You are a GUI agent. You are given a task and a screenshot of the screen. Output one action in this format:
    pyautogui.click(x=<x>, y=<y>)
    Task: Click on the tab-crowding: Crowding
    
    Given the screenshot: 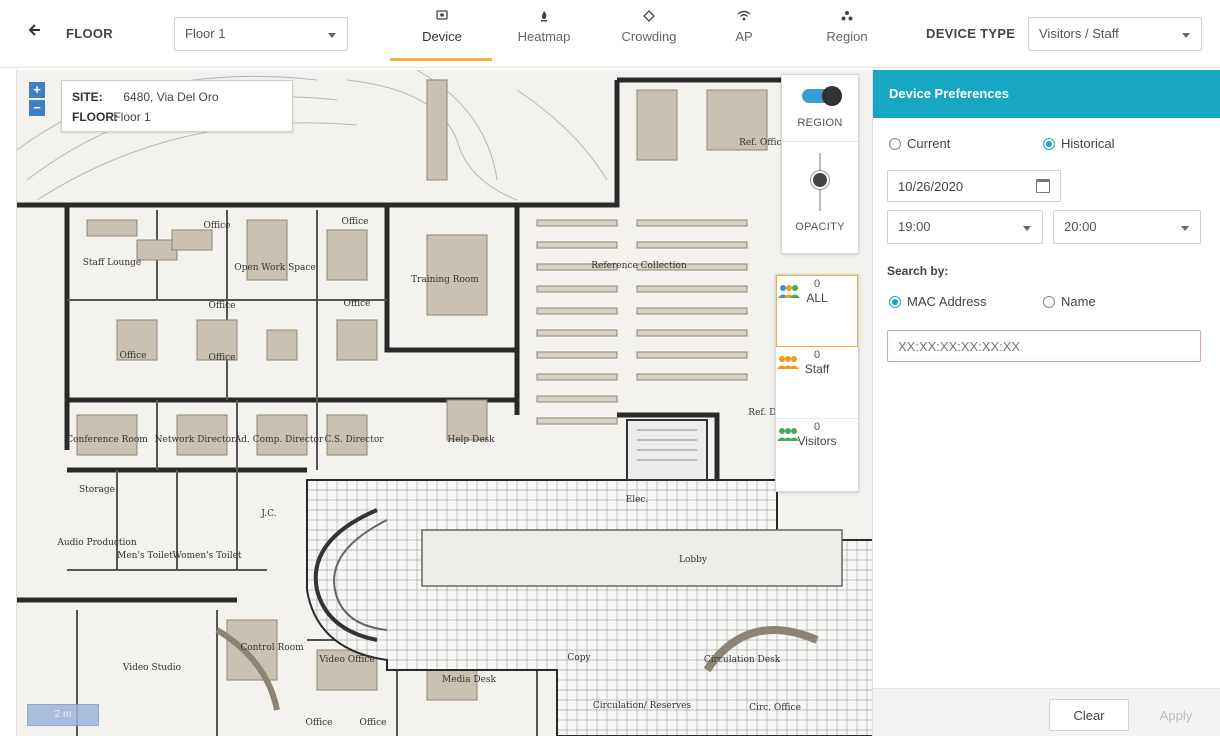 What is the action you would take?
    pyautogui.click(x=649, y=36)
    